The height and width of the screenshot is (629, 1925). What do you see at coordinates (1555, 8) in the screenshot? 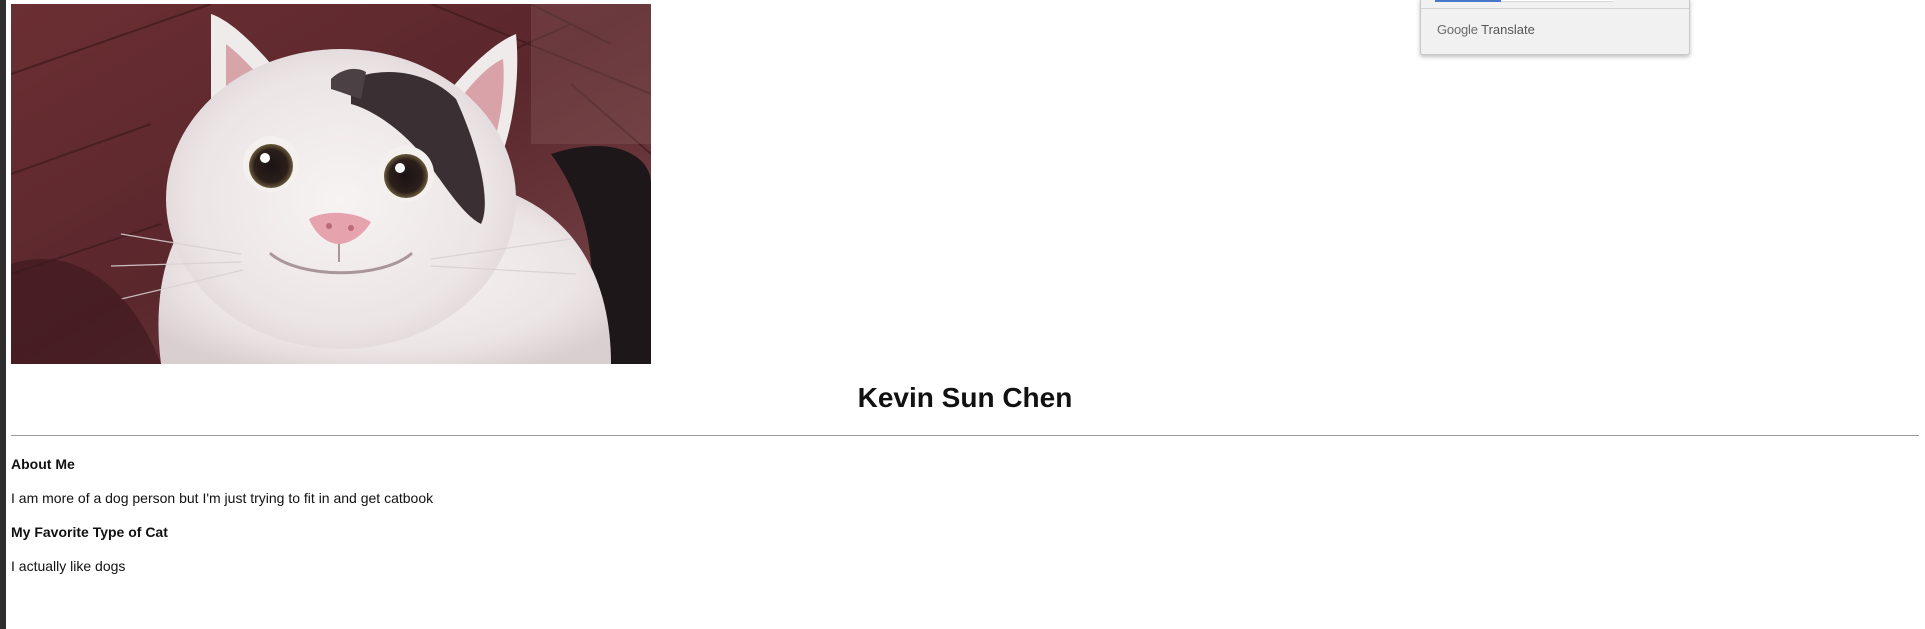
I see `translate-divider` at bounding box center [1555, 8].